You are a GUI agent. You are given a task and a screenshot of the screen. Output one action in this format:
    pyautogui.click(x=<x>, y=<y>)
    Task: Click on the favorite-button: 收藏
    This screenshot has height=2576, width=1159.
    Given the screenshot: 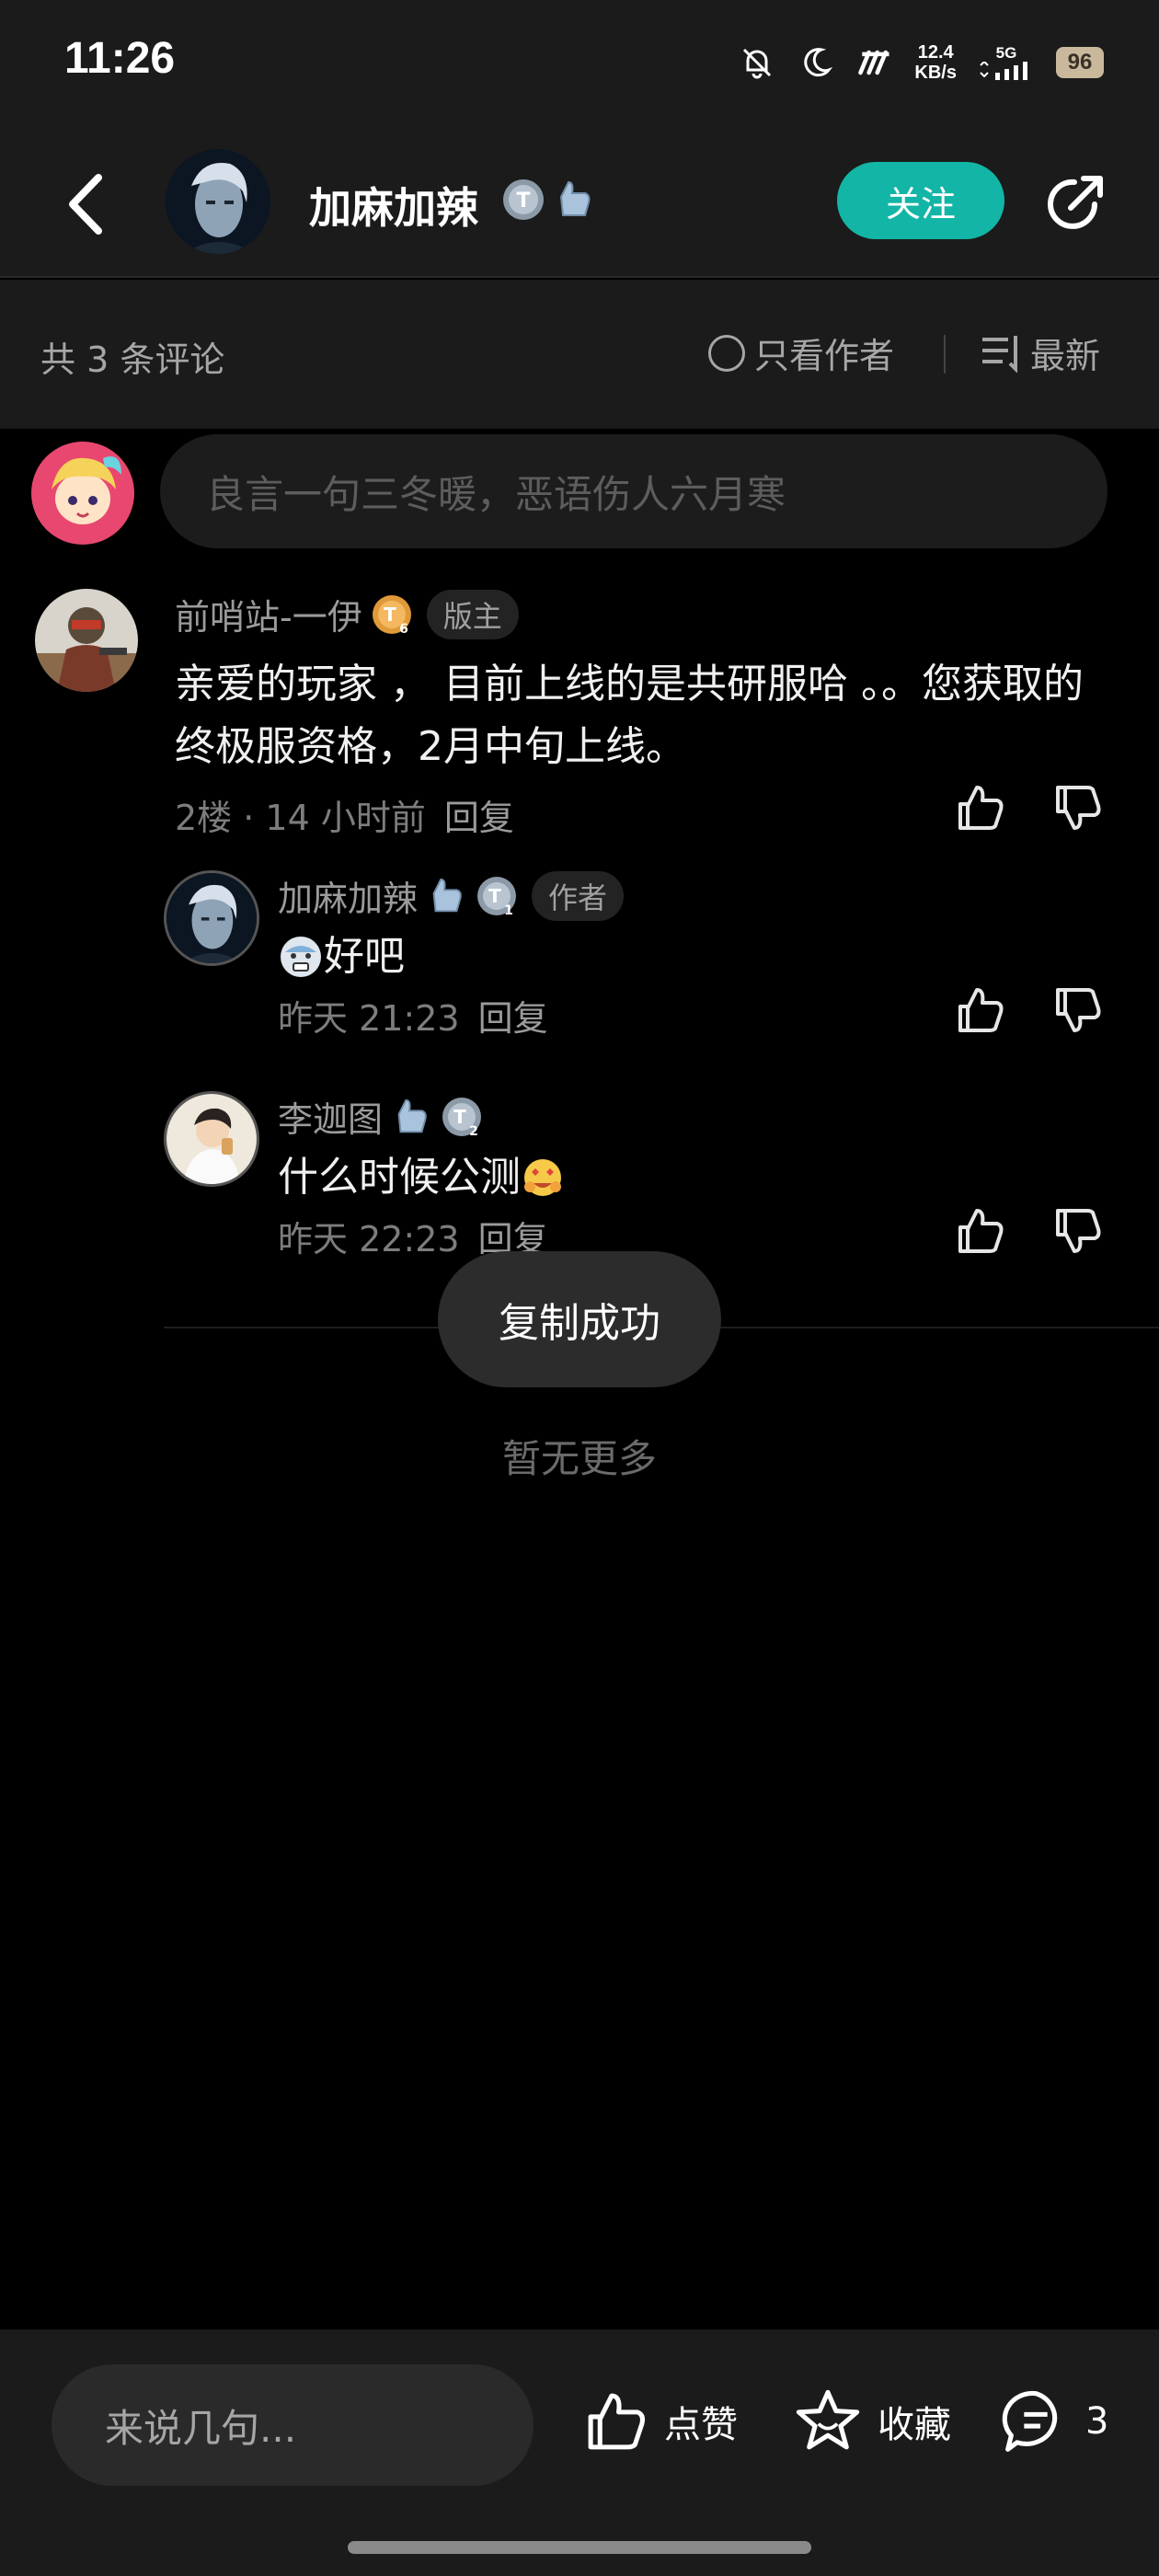 What is the action you would take?
    pyautogui.click(x=871, y=2421)
    